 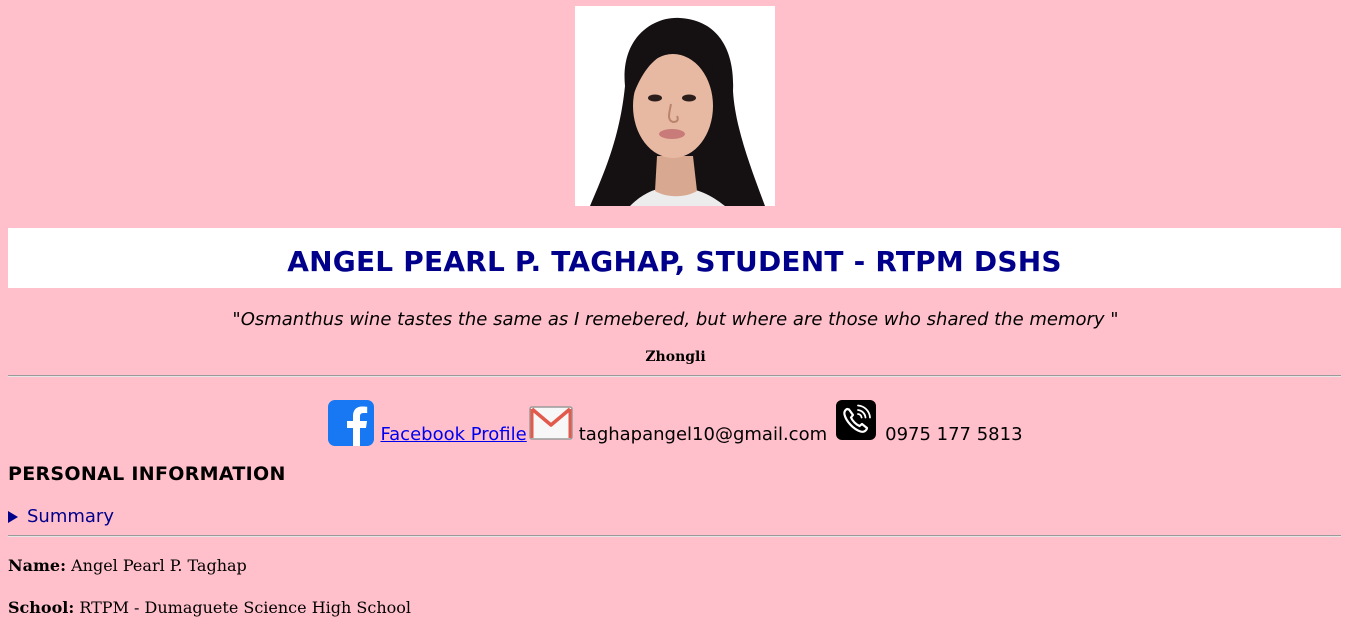 I want to click on name-value: Angel Pearl P. Taghap, so click(x=159, y=565).